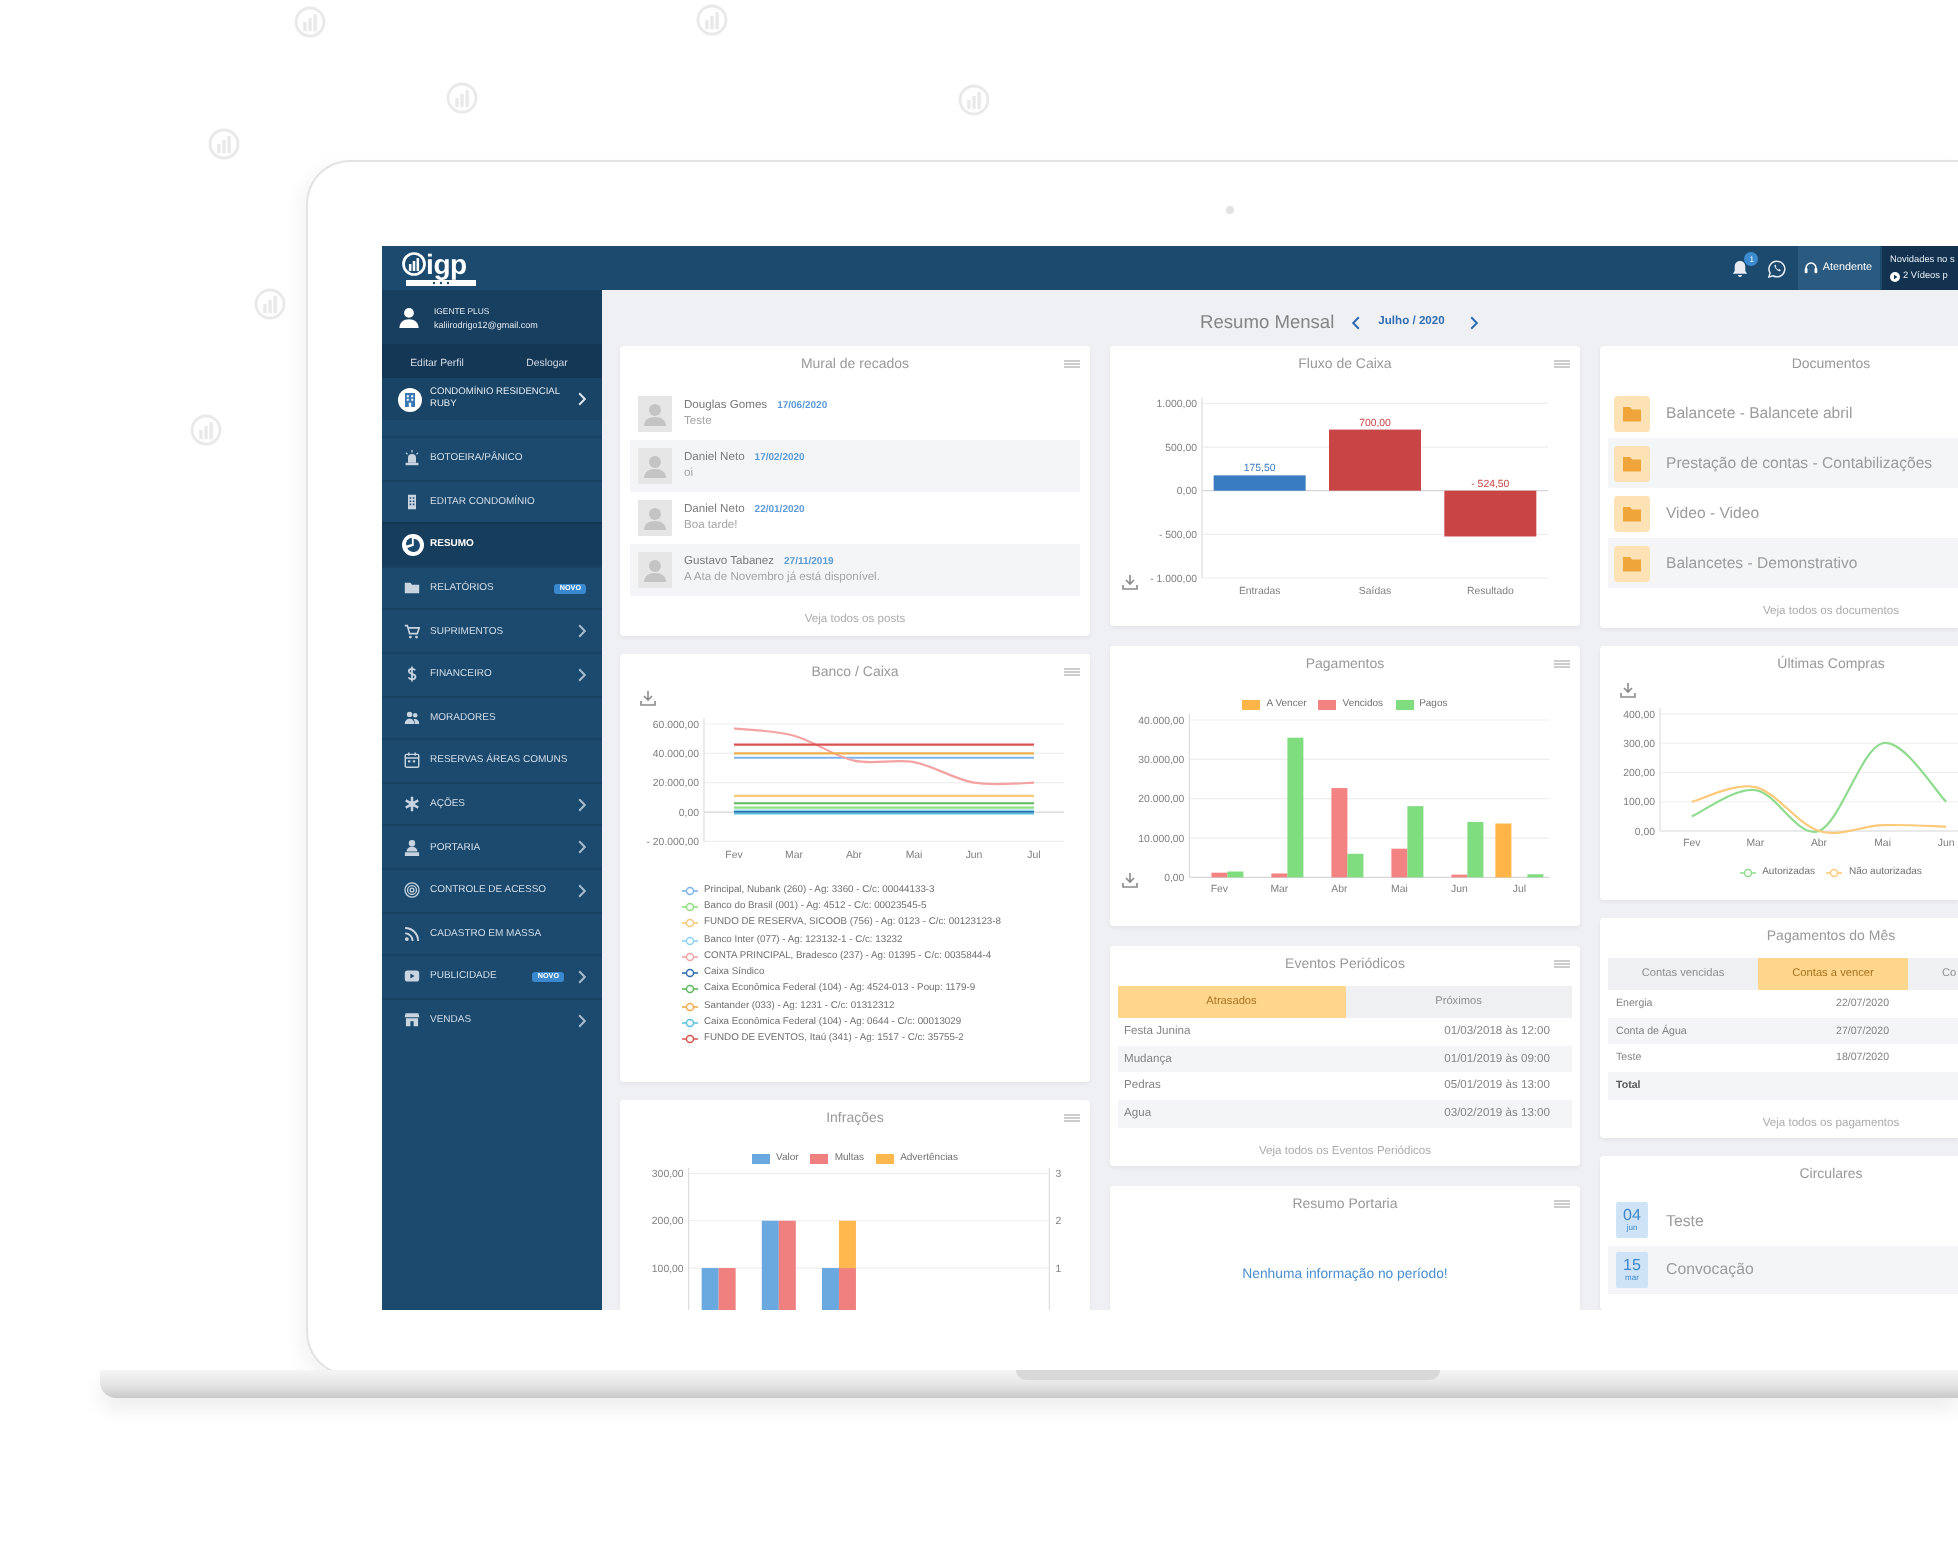 The height and width of the screenshot is (1558, 1958). Describe the element at coordinates (1632, 1216) in the screenshot. I see `date-day: 04` at that location.